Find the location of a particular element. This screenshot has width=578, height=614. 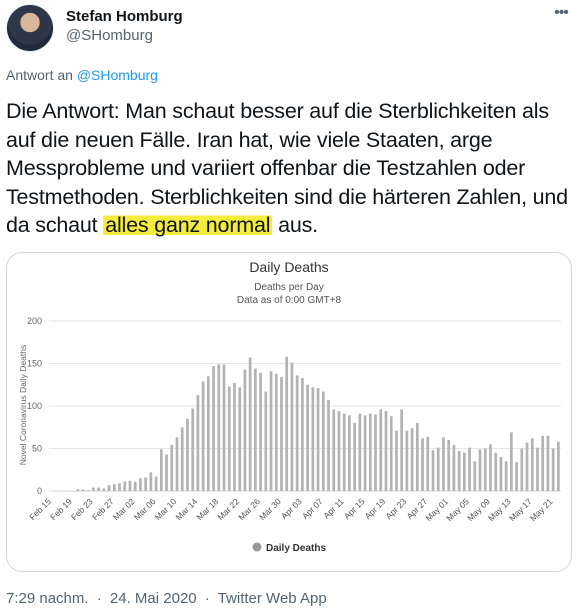

tweet-date: 24. Mai 2020 is located at coordinates (153, 598).